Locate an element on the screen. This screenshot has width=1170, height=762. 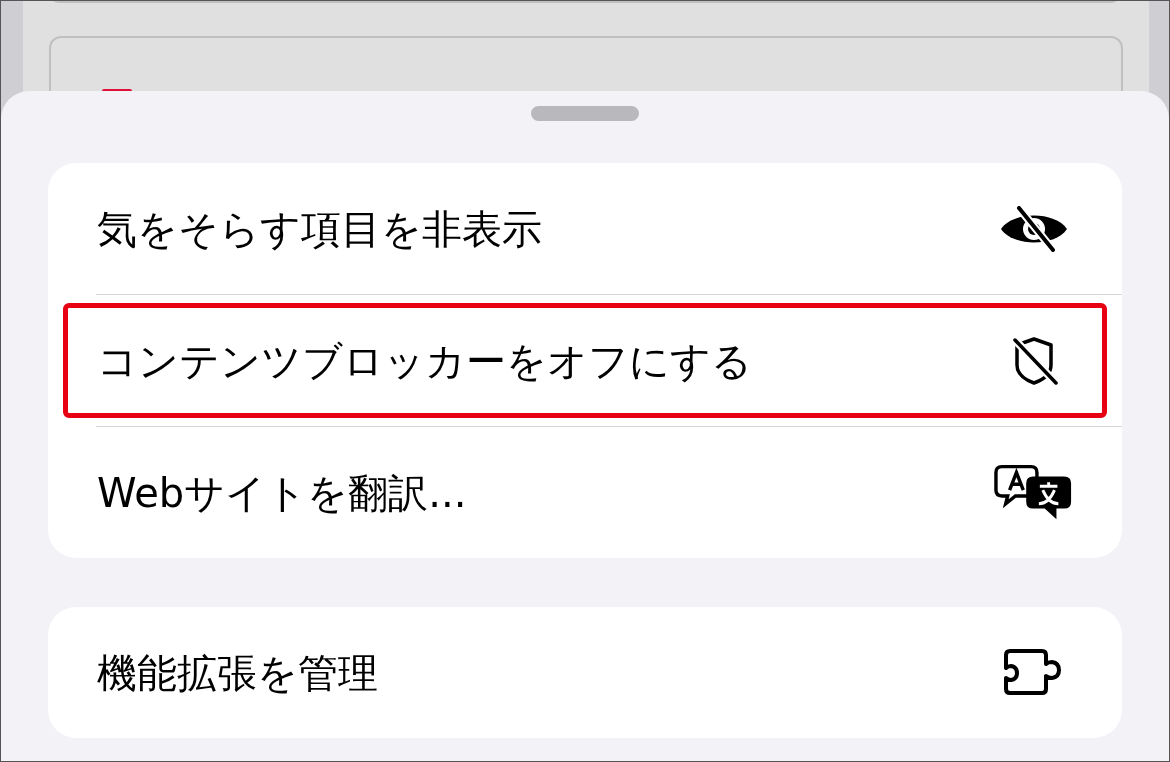
grabber-handle is located at coordinates (585, 113).